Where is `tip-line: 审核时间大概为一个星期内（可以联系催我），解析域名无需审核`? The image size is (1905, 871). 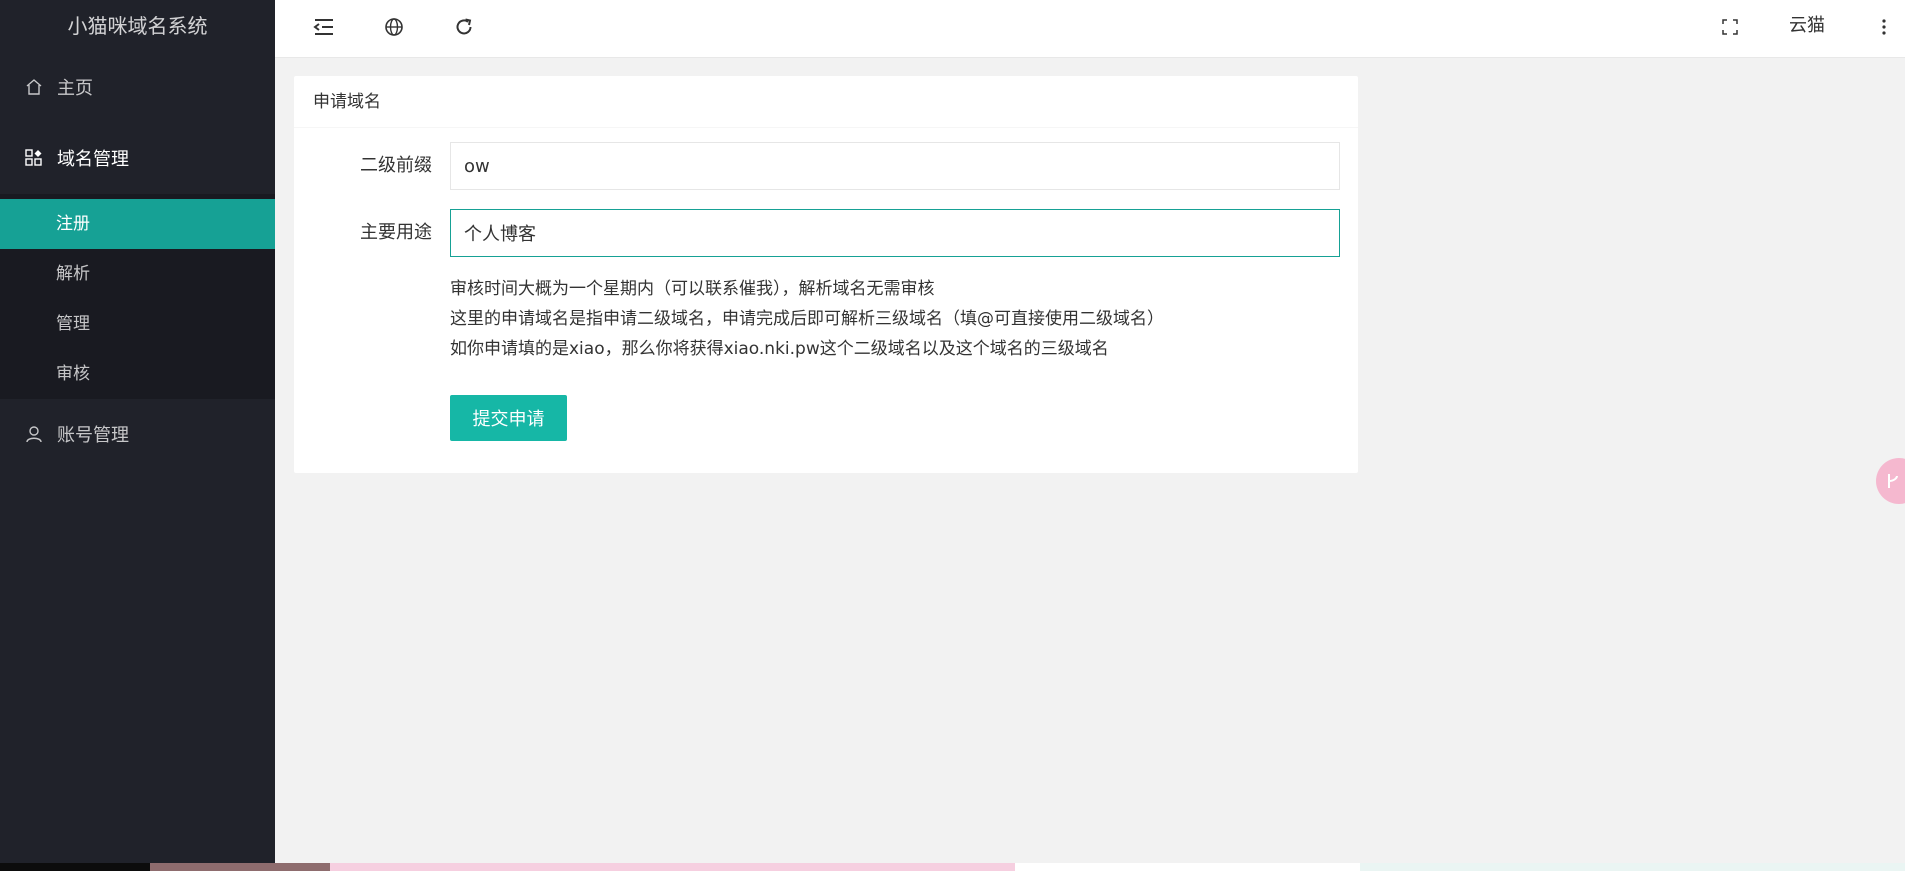 tip-line: 审核时间大概为一个星期内（可以联系催我），解析域名无需审核 is located at coordinates (692, 289).